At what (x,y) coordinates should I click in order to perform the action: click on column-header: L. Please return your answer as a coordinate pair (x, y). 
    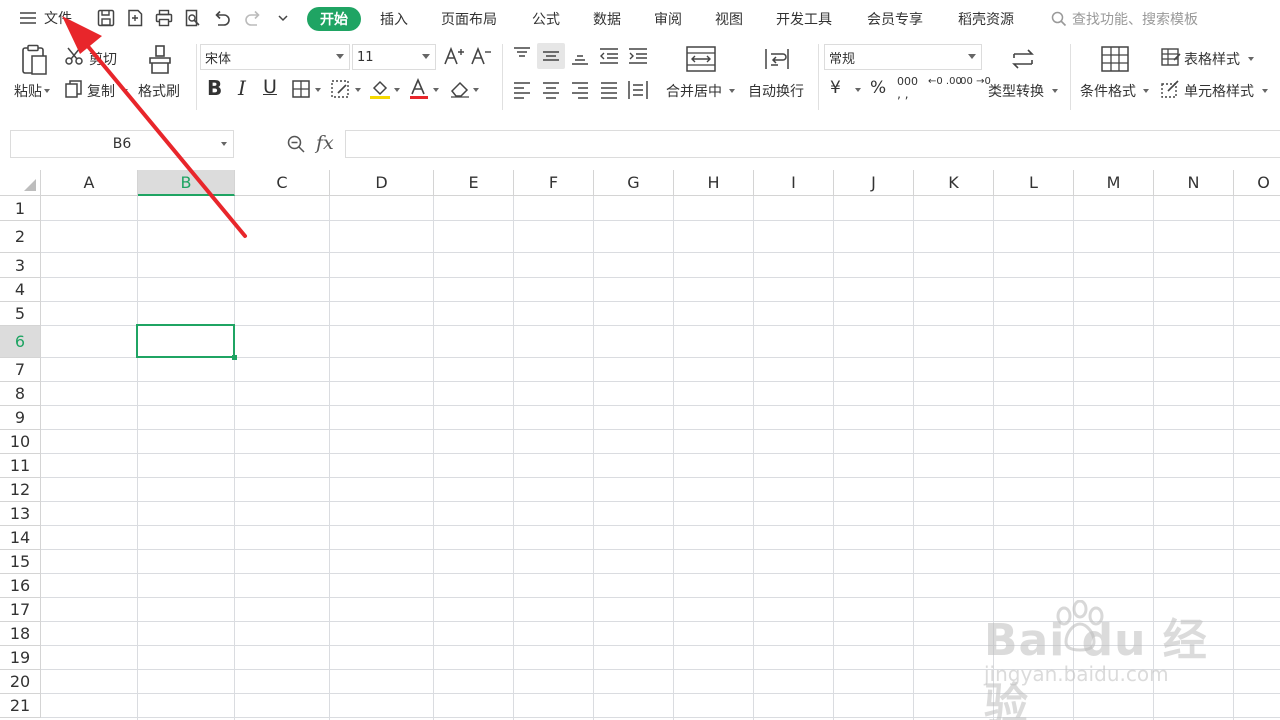
    Looking at the image, I should click on (1034, 183).